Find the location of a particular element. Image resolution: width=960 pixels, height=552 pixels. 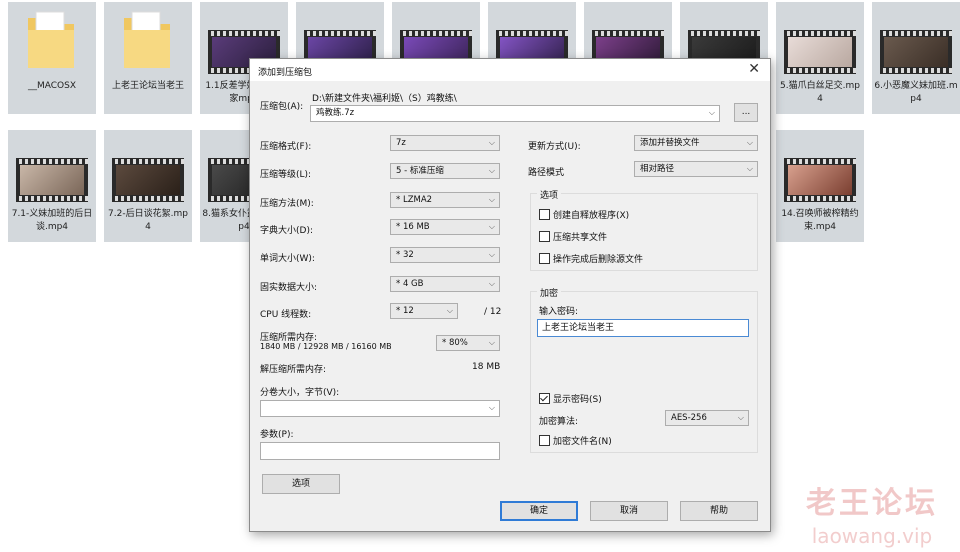

sfx-checkbox: 创建自释放程序(X) is located at coordinates (584, 214).